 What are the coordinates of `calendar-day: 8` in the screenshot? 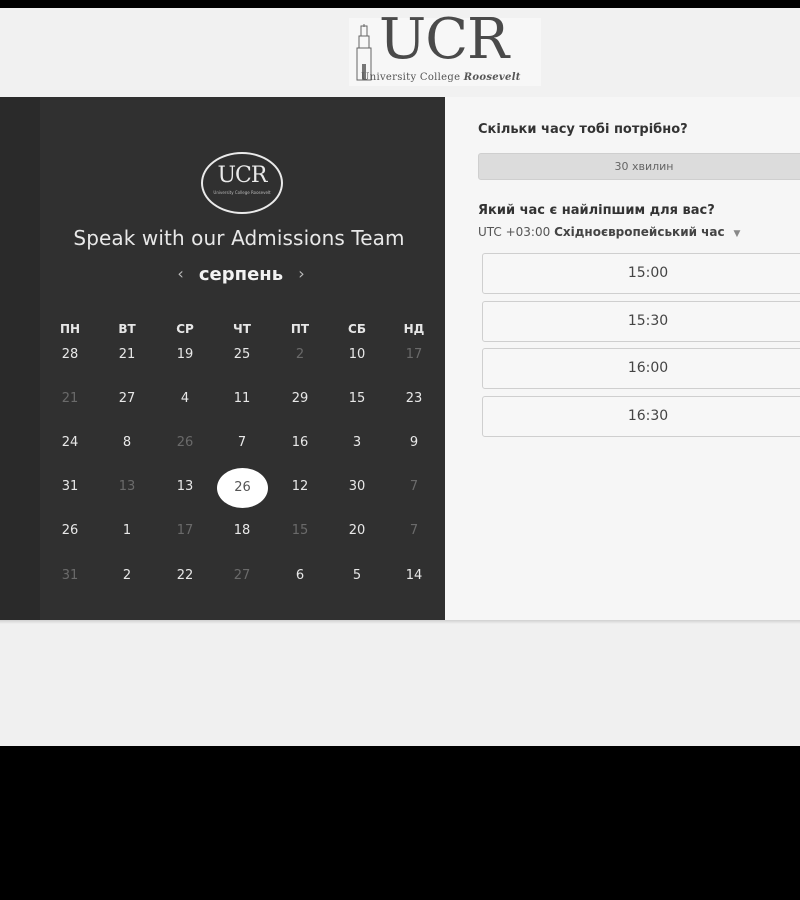 It's located at (127, 442).